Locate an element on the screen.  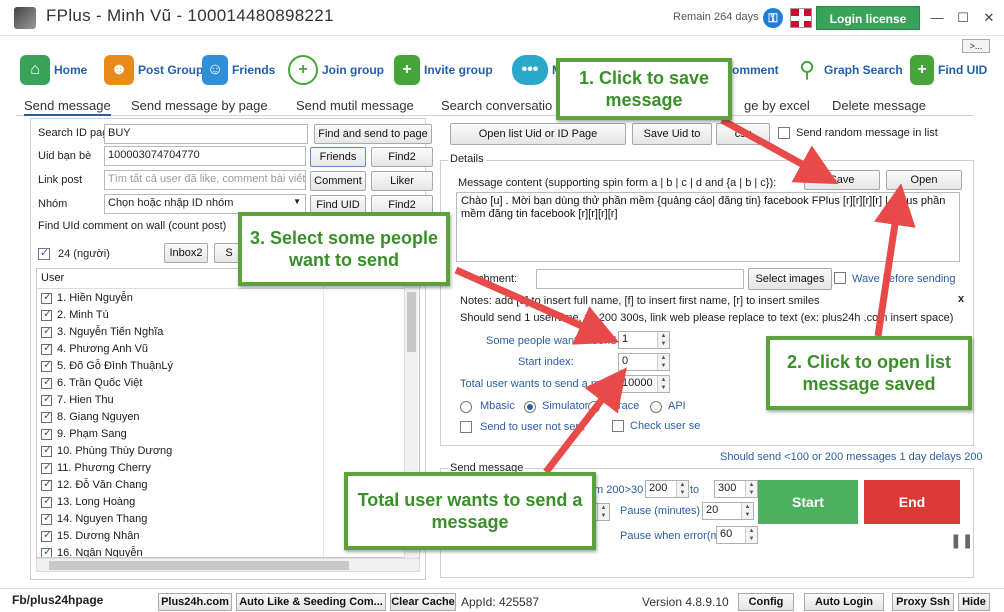
close-icon: ✕ is located at coordinates (989, 18).